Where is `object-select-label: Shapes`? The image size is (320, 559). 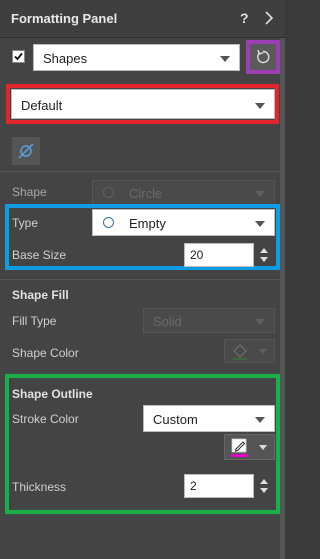
object-select-label: Shapes is located at coordinates (65, 58).